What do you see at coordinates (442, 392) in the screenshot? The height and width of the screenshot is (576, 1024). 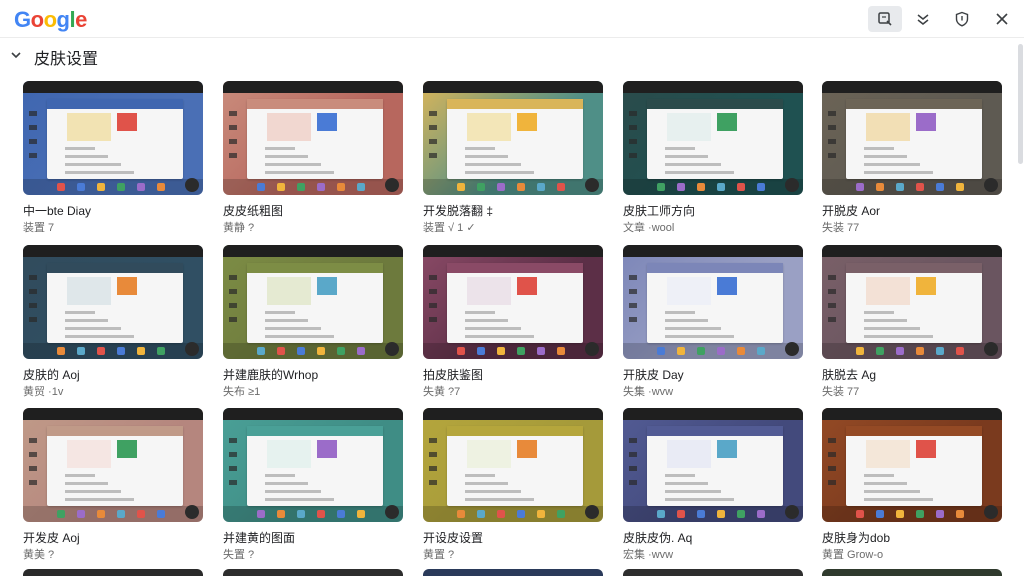 I see `skin-subtitle: 失黄 ?7` at bounding box center [442, 392].